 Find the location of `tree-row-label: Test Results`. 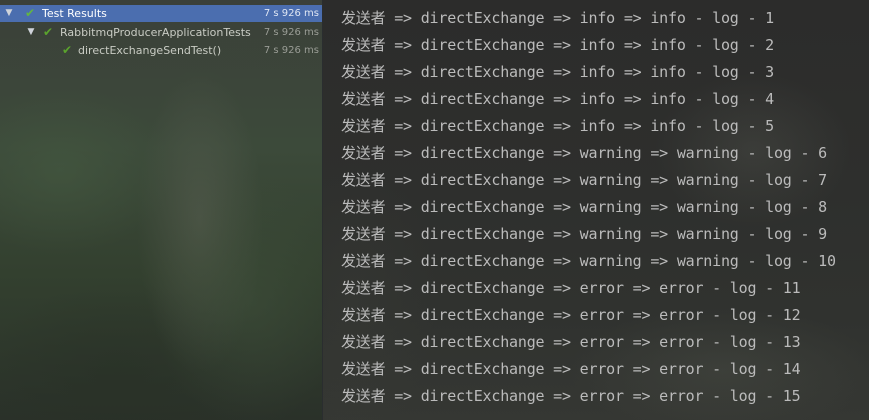

tree-row-label: Test Results is located at coordinates (74, 13).